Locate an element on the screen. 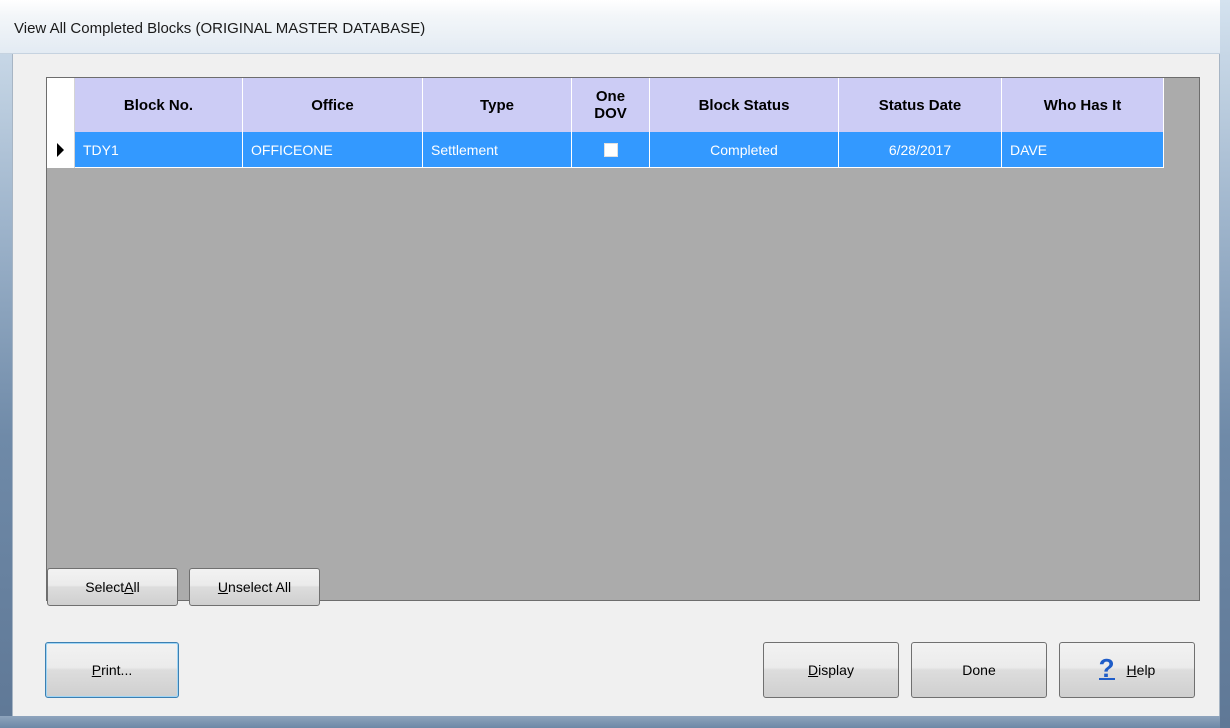 This screenshot has width=1230, height=728. help-label-post: elp is located at coordinates (1146, 670).